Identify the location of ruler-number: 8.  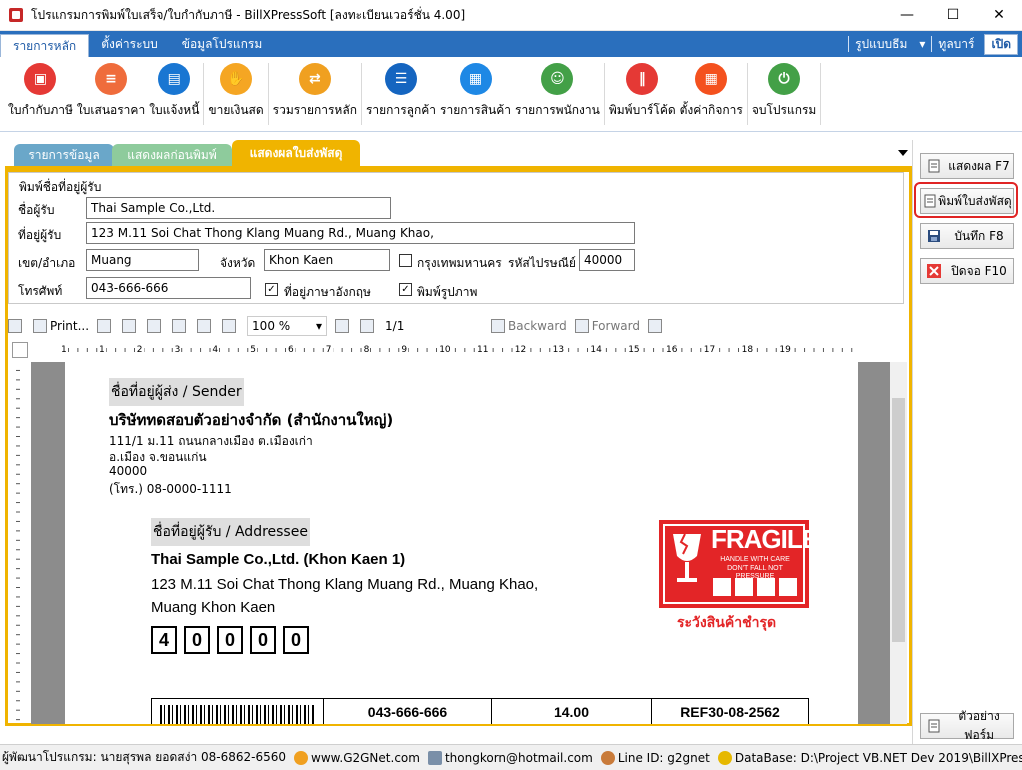
(366, 350).